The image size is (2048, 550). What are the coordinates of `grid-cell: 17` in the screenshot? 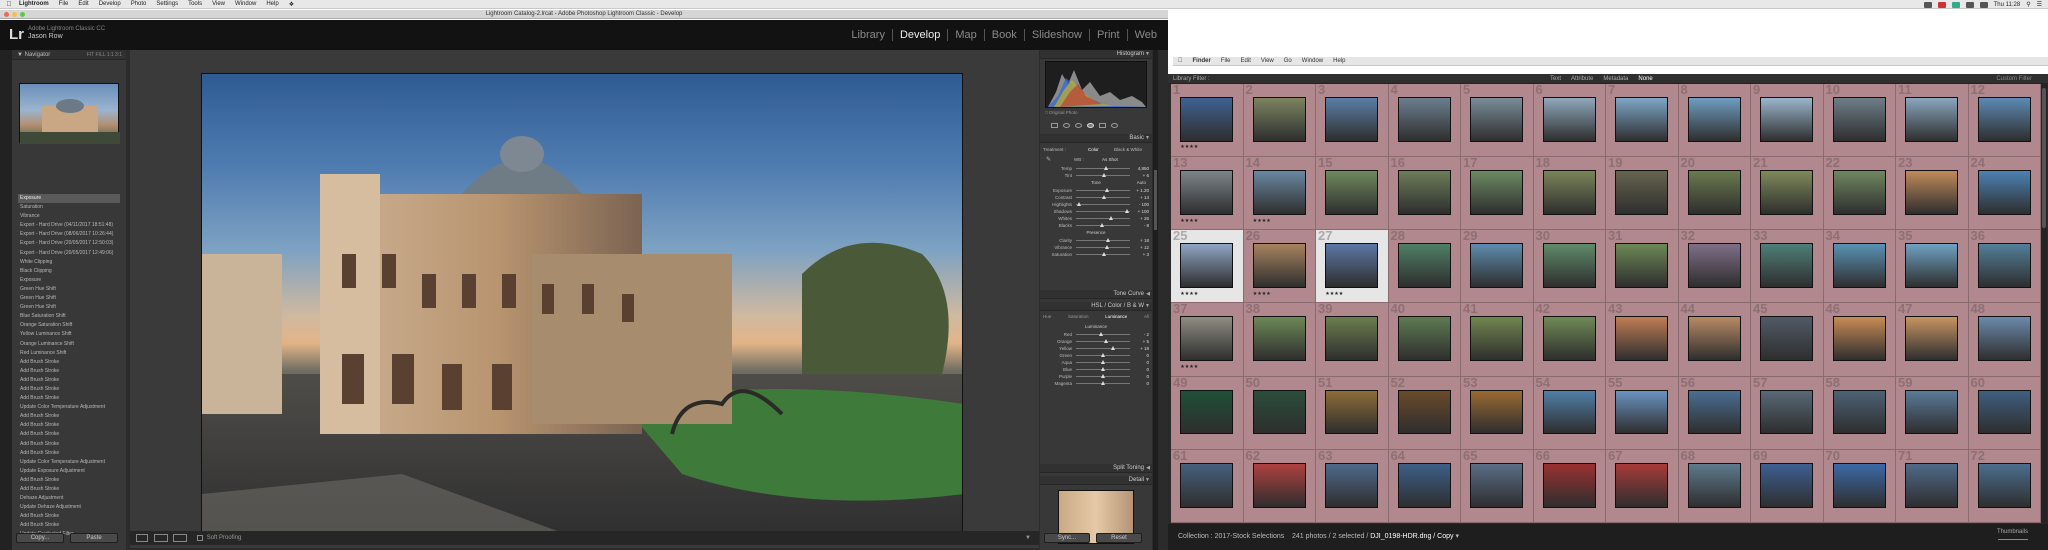 It's located at (1497, 194).